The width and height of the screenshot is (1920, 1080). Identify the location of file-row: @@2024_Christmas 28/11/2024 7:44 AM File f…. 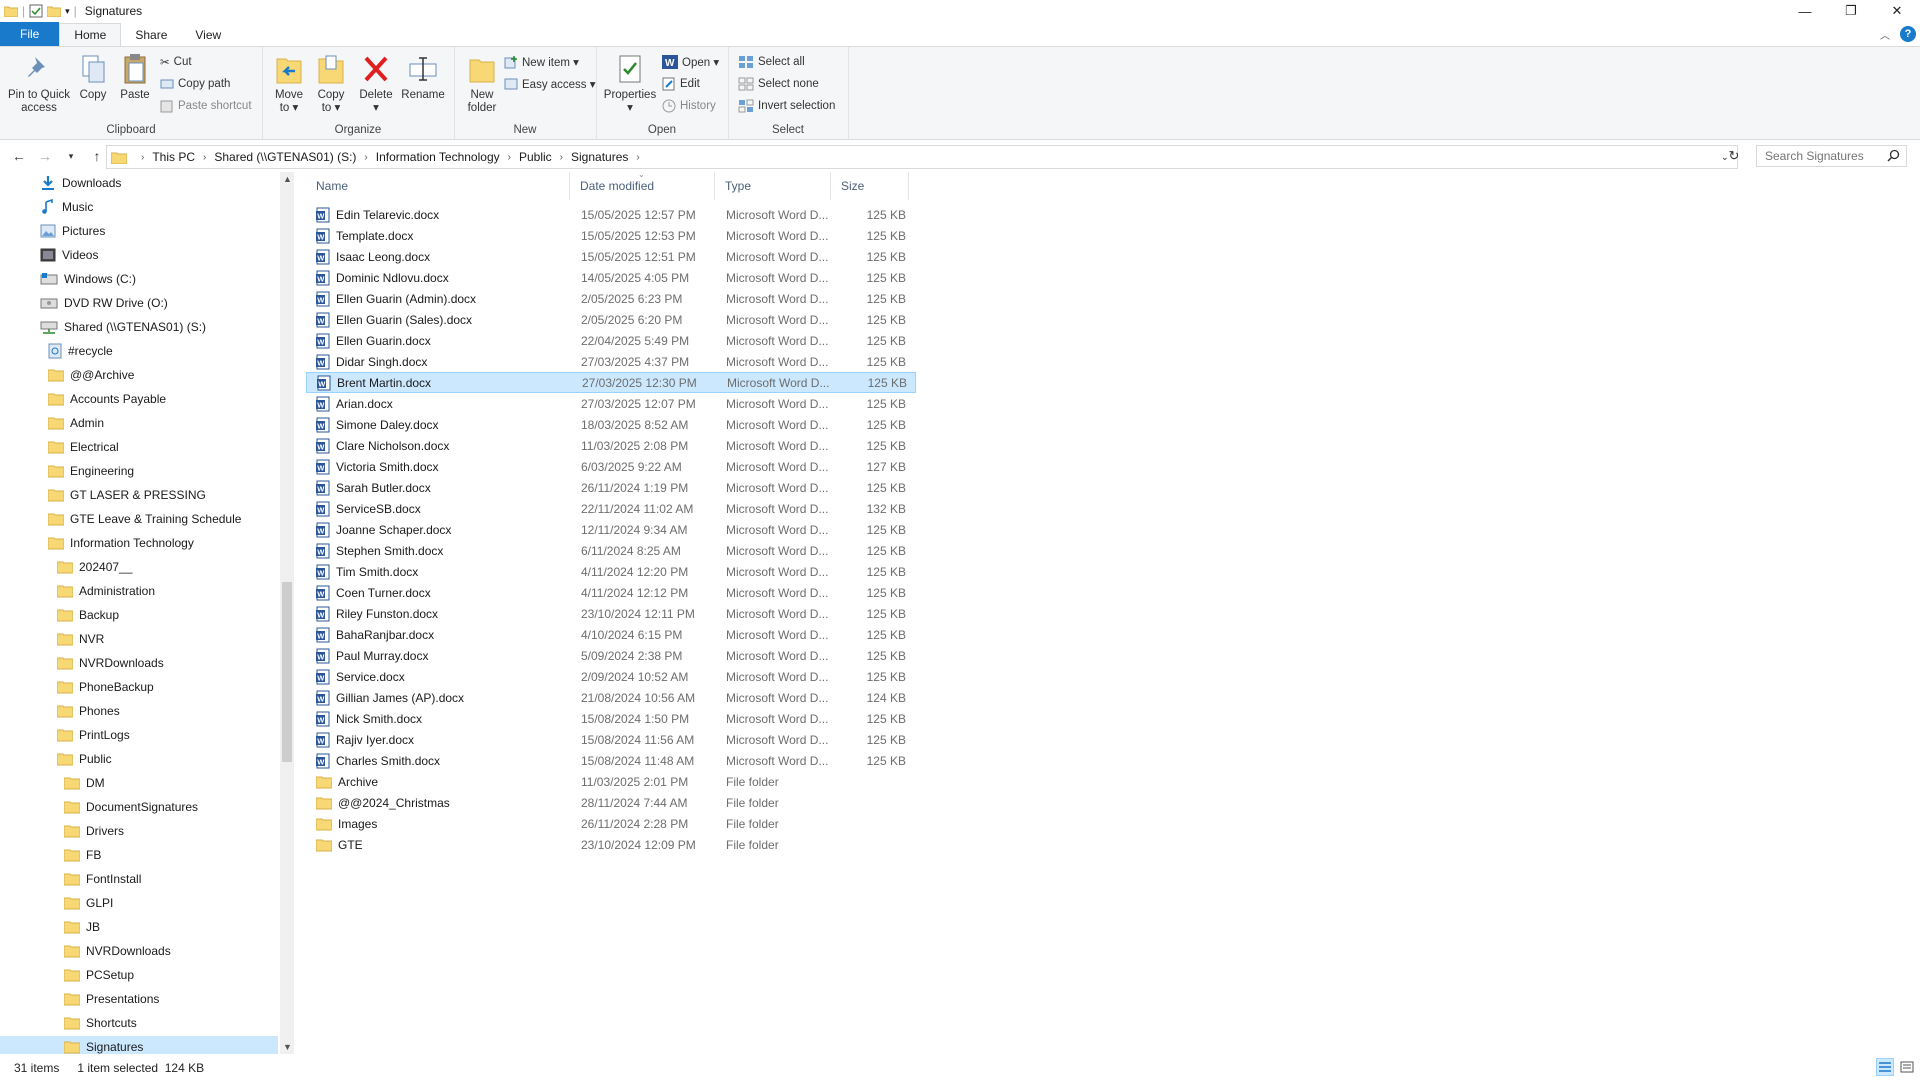
(611, 802).